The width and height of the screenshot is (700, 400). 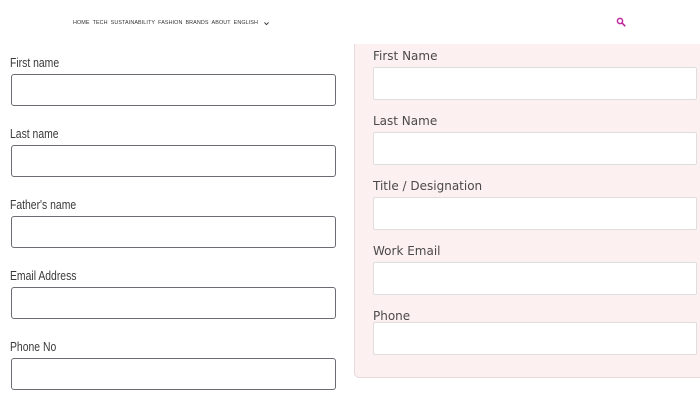 What do you see at coordinates (33, 346) in the screenshot?
I see `phone-no-label: Phone No` at bounding box center [33, 346].